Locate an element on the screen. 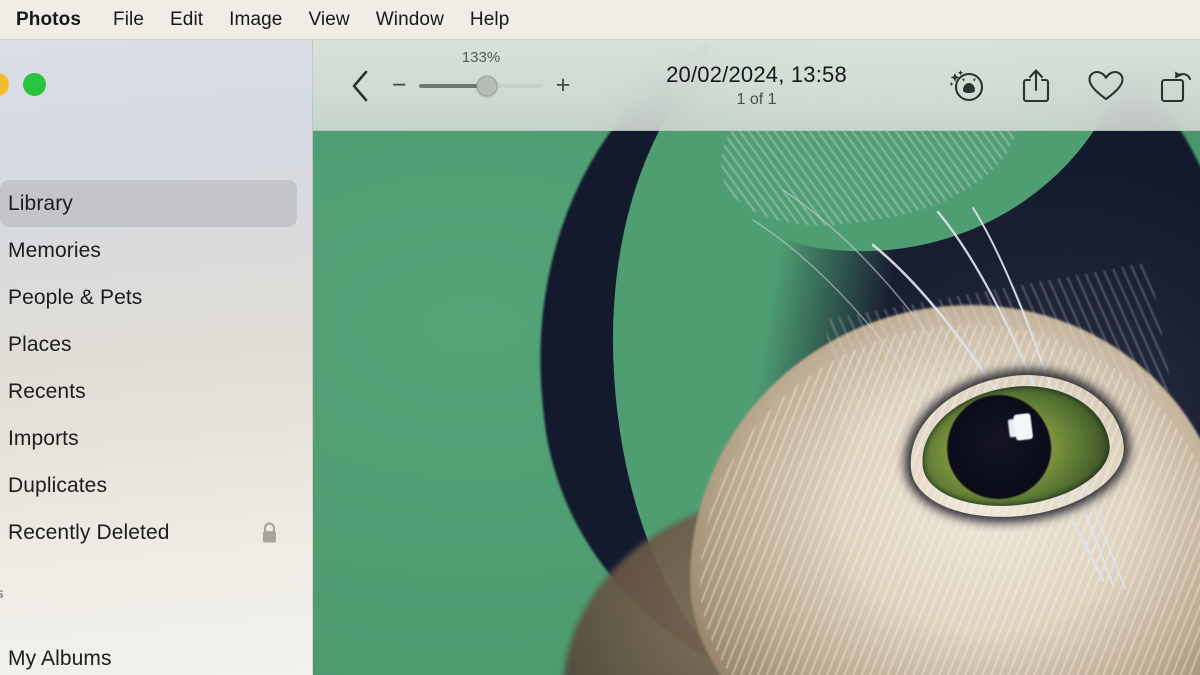 Image resolution: width=1200 pixels, height=675 pixels. share-icon is located at coordinates (1036, 85).